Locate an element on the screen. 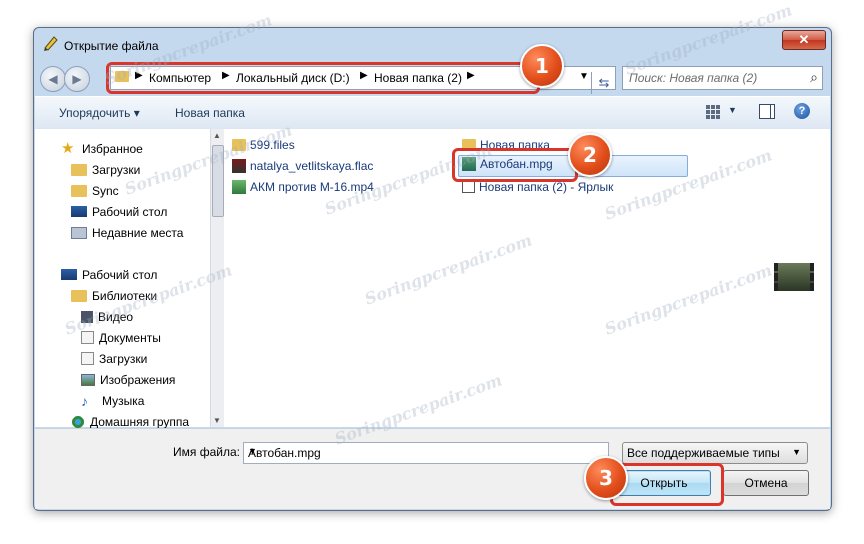  view-options-icon is located at coordinates (713, 112).